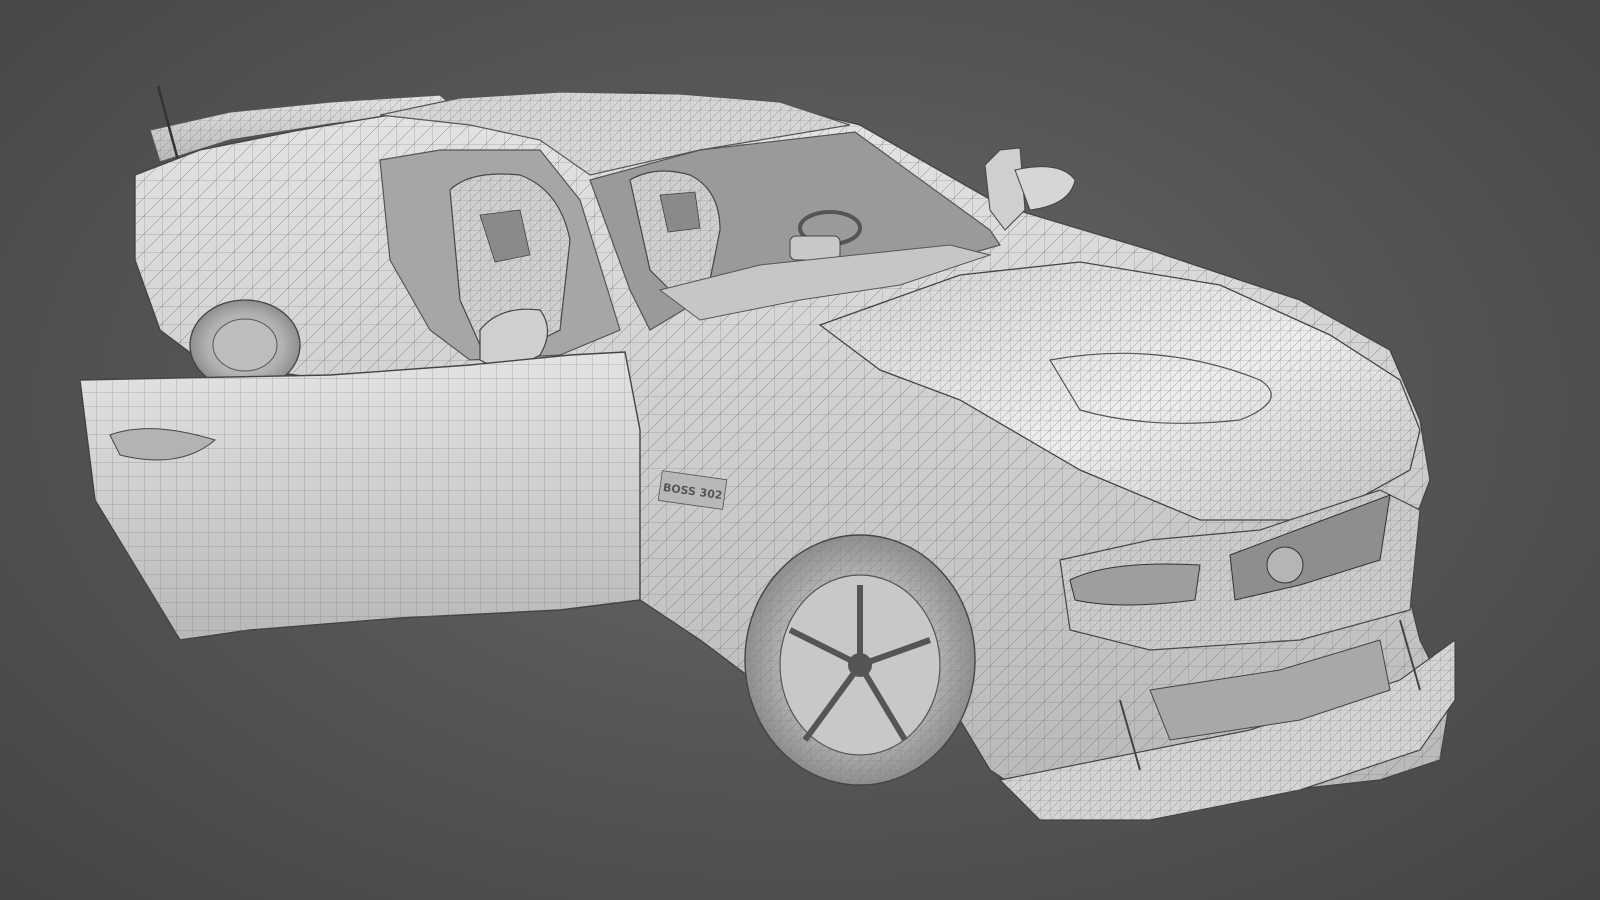 This screenshot has height=900, width=1600. Describe the element at coordinates (815, 248) in the screenshot. I see `gauge-pod` at that location.